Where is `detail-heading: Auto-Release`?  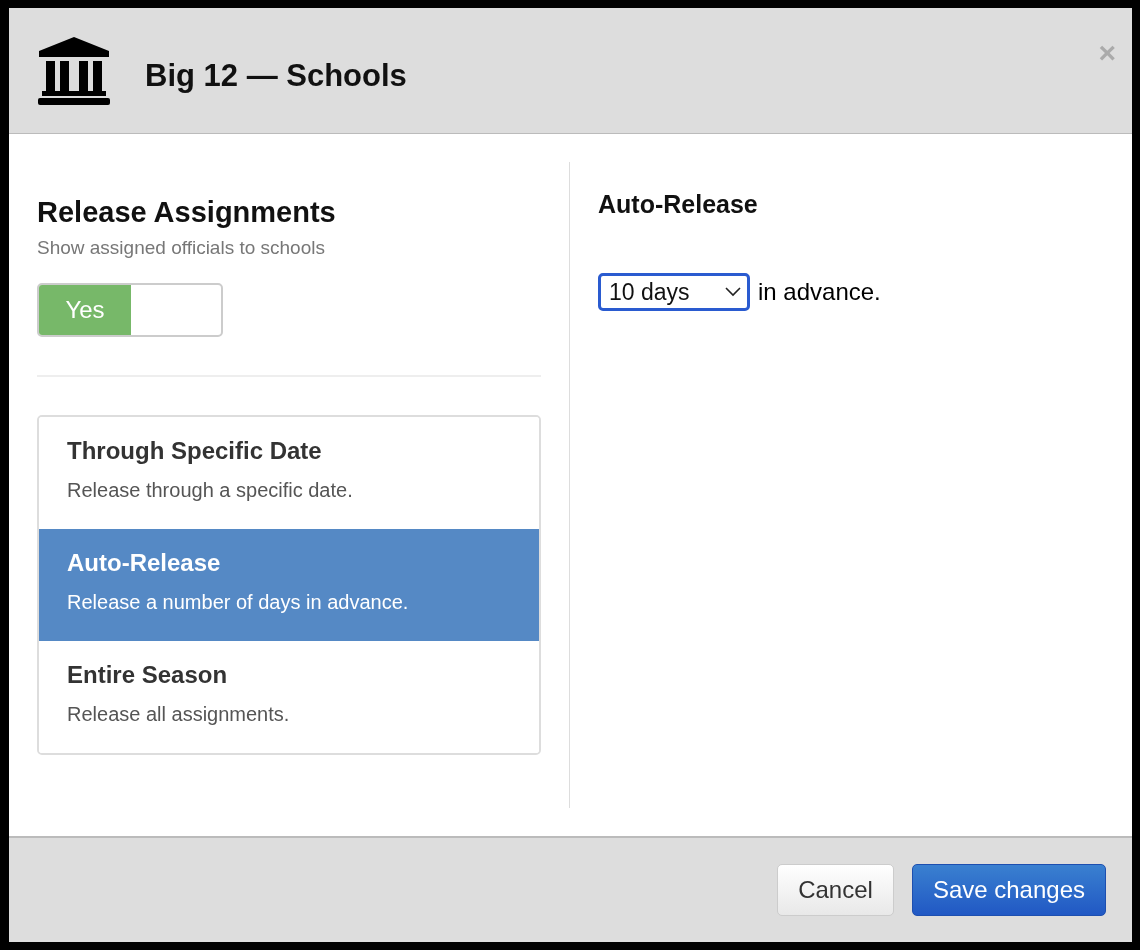 detail-heading: Auto-Release is located at coordinates (678, 204).